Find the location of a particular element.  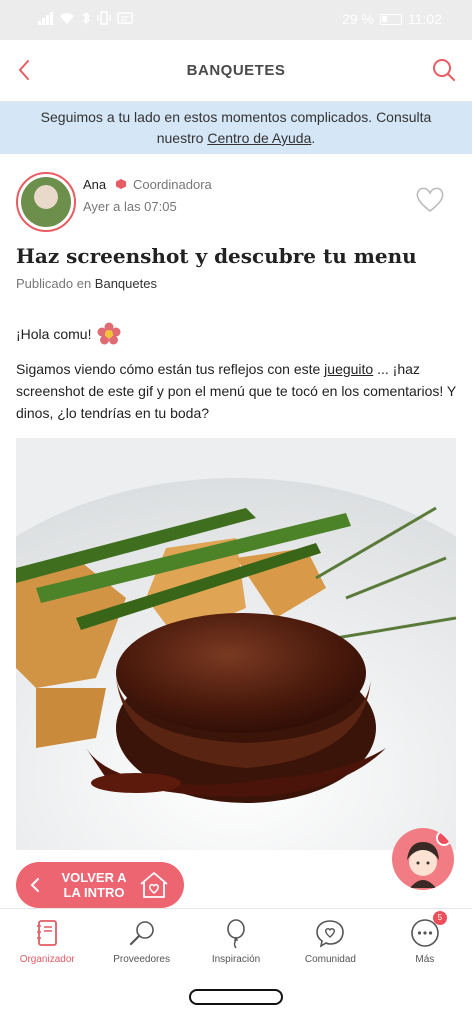

status-icons-left is located at coordinates (85, 18).